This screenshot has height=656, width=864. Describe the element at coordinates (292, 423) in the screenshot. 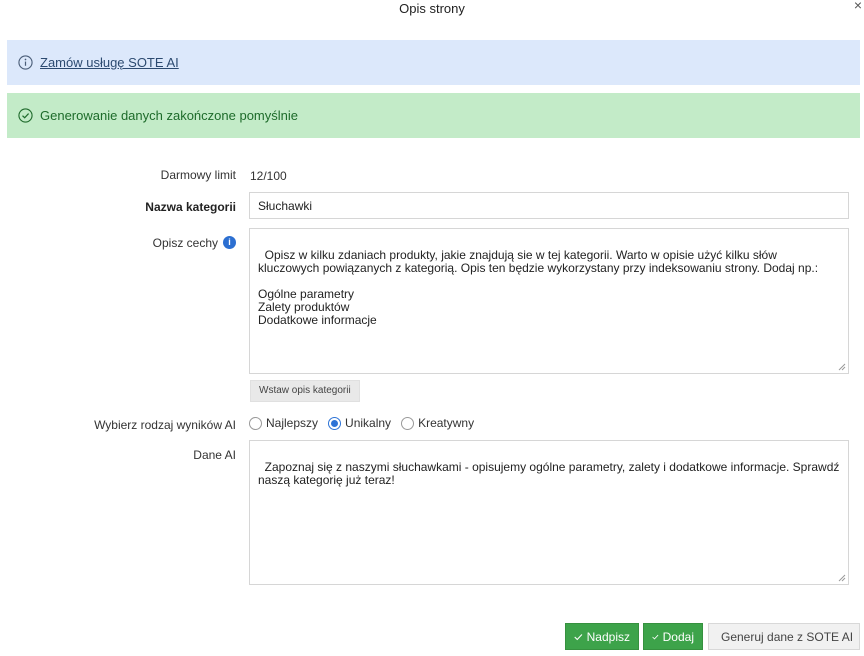

I see `radio-best-label: Najlepszy` at that location.